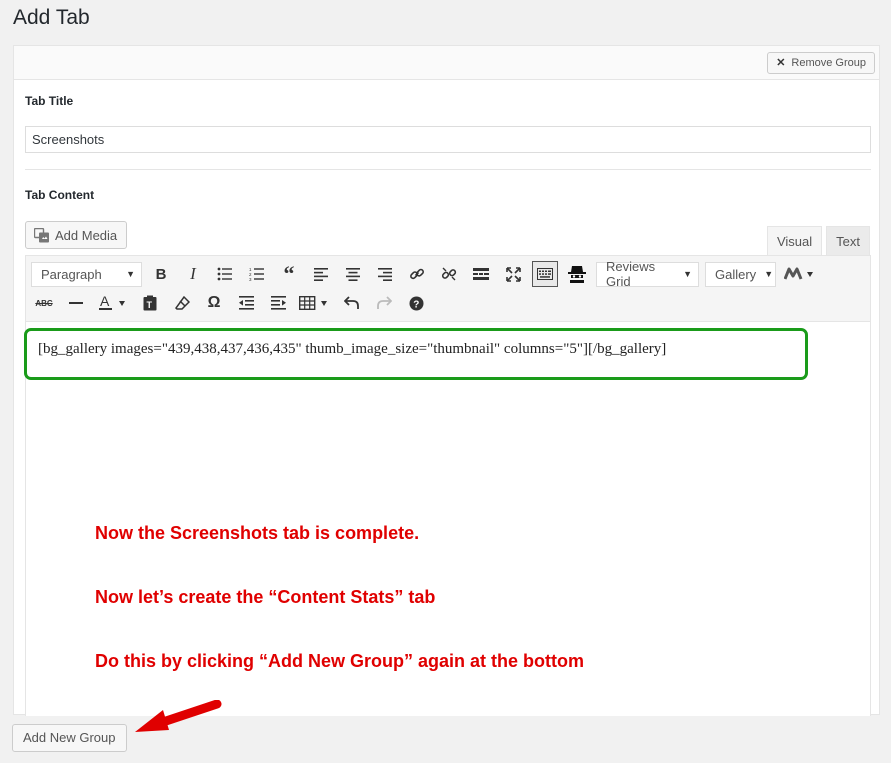  I want to click on divider, so click(448, 169).